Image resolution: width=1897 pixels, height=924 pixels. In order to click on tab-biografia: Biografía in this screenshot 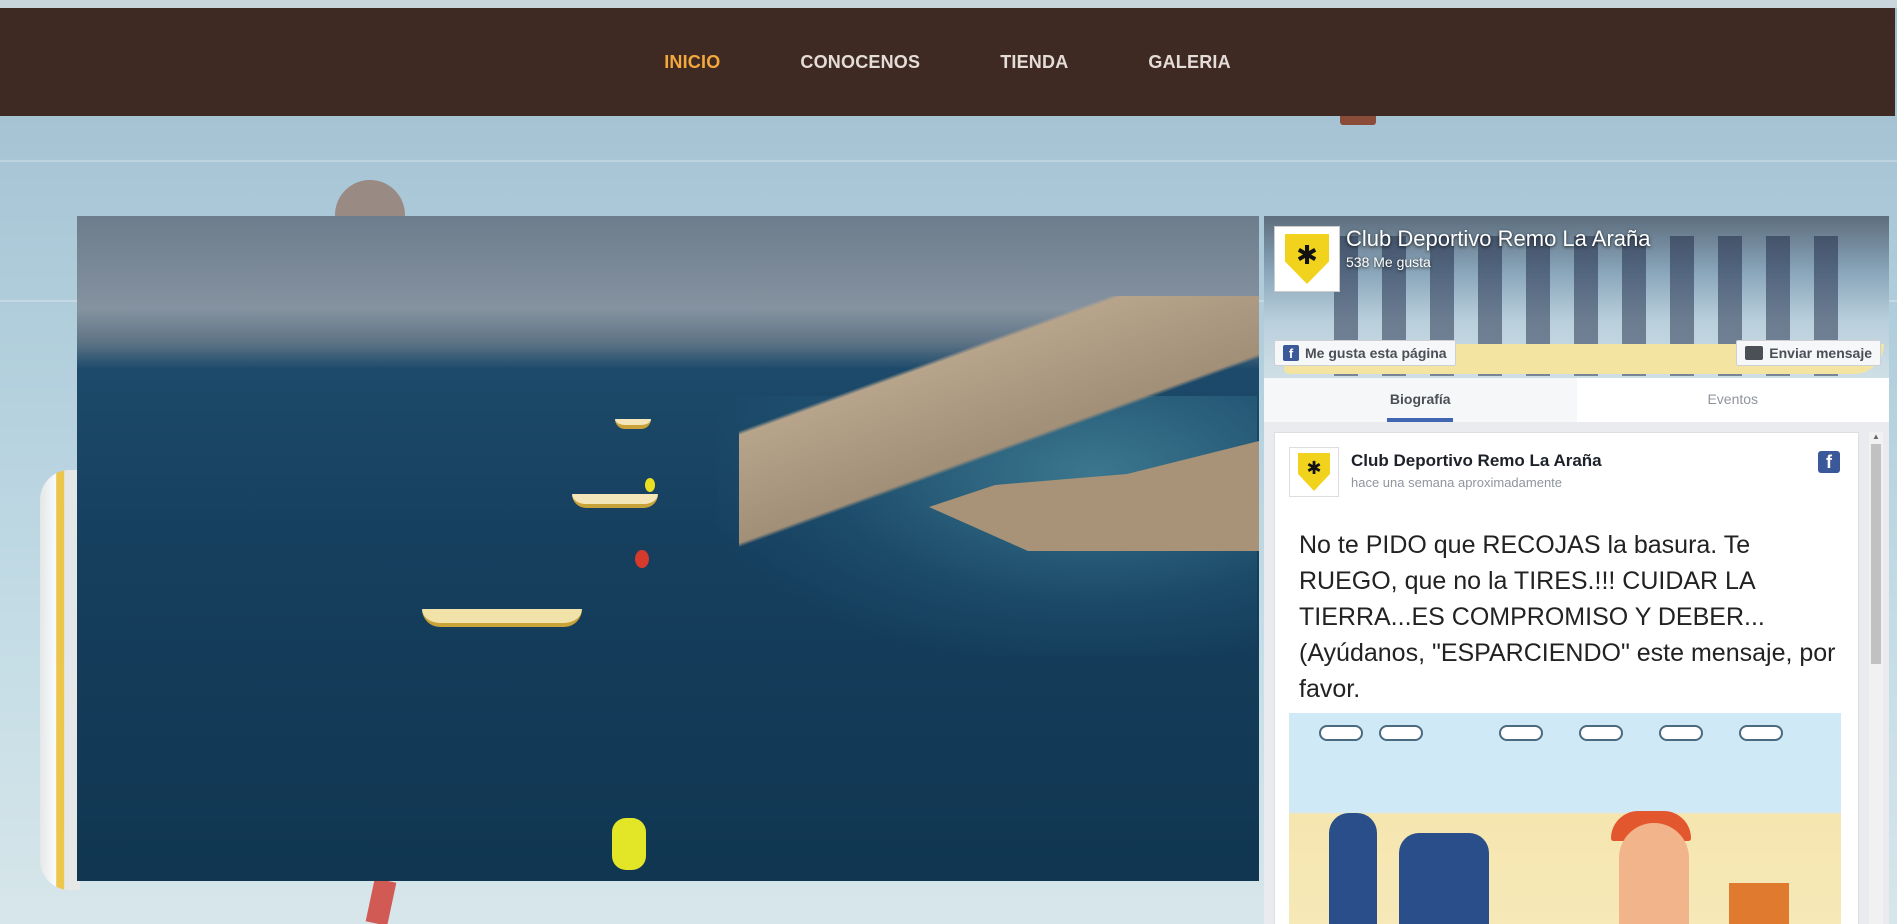, I will do `click(1420, 400)`.